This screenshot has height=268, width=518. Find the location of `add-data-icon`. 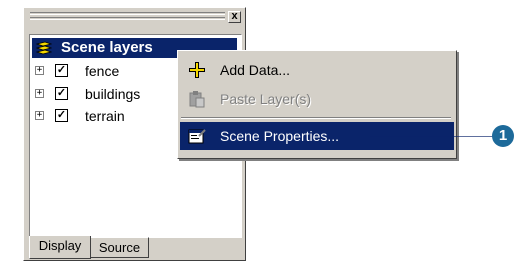

add-data-icon is located at coordinates (197, 70).